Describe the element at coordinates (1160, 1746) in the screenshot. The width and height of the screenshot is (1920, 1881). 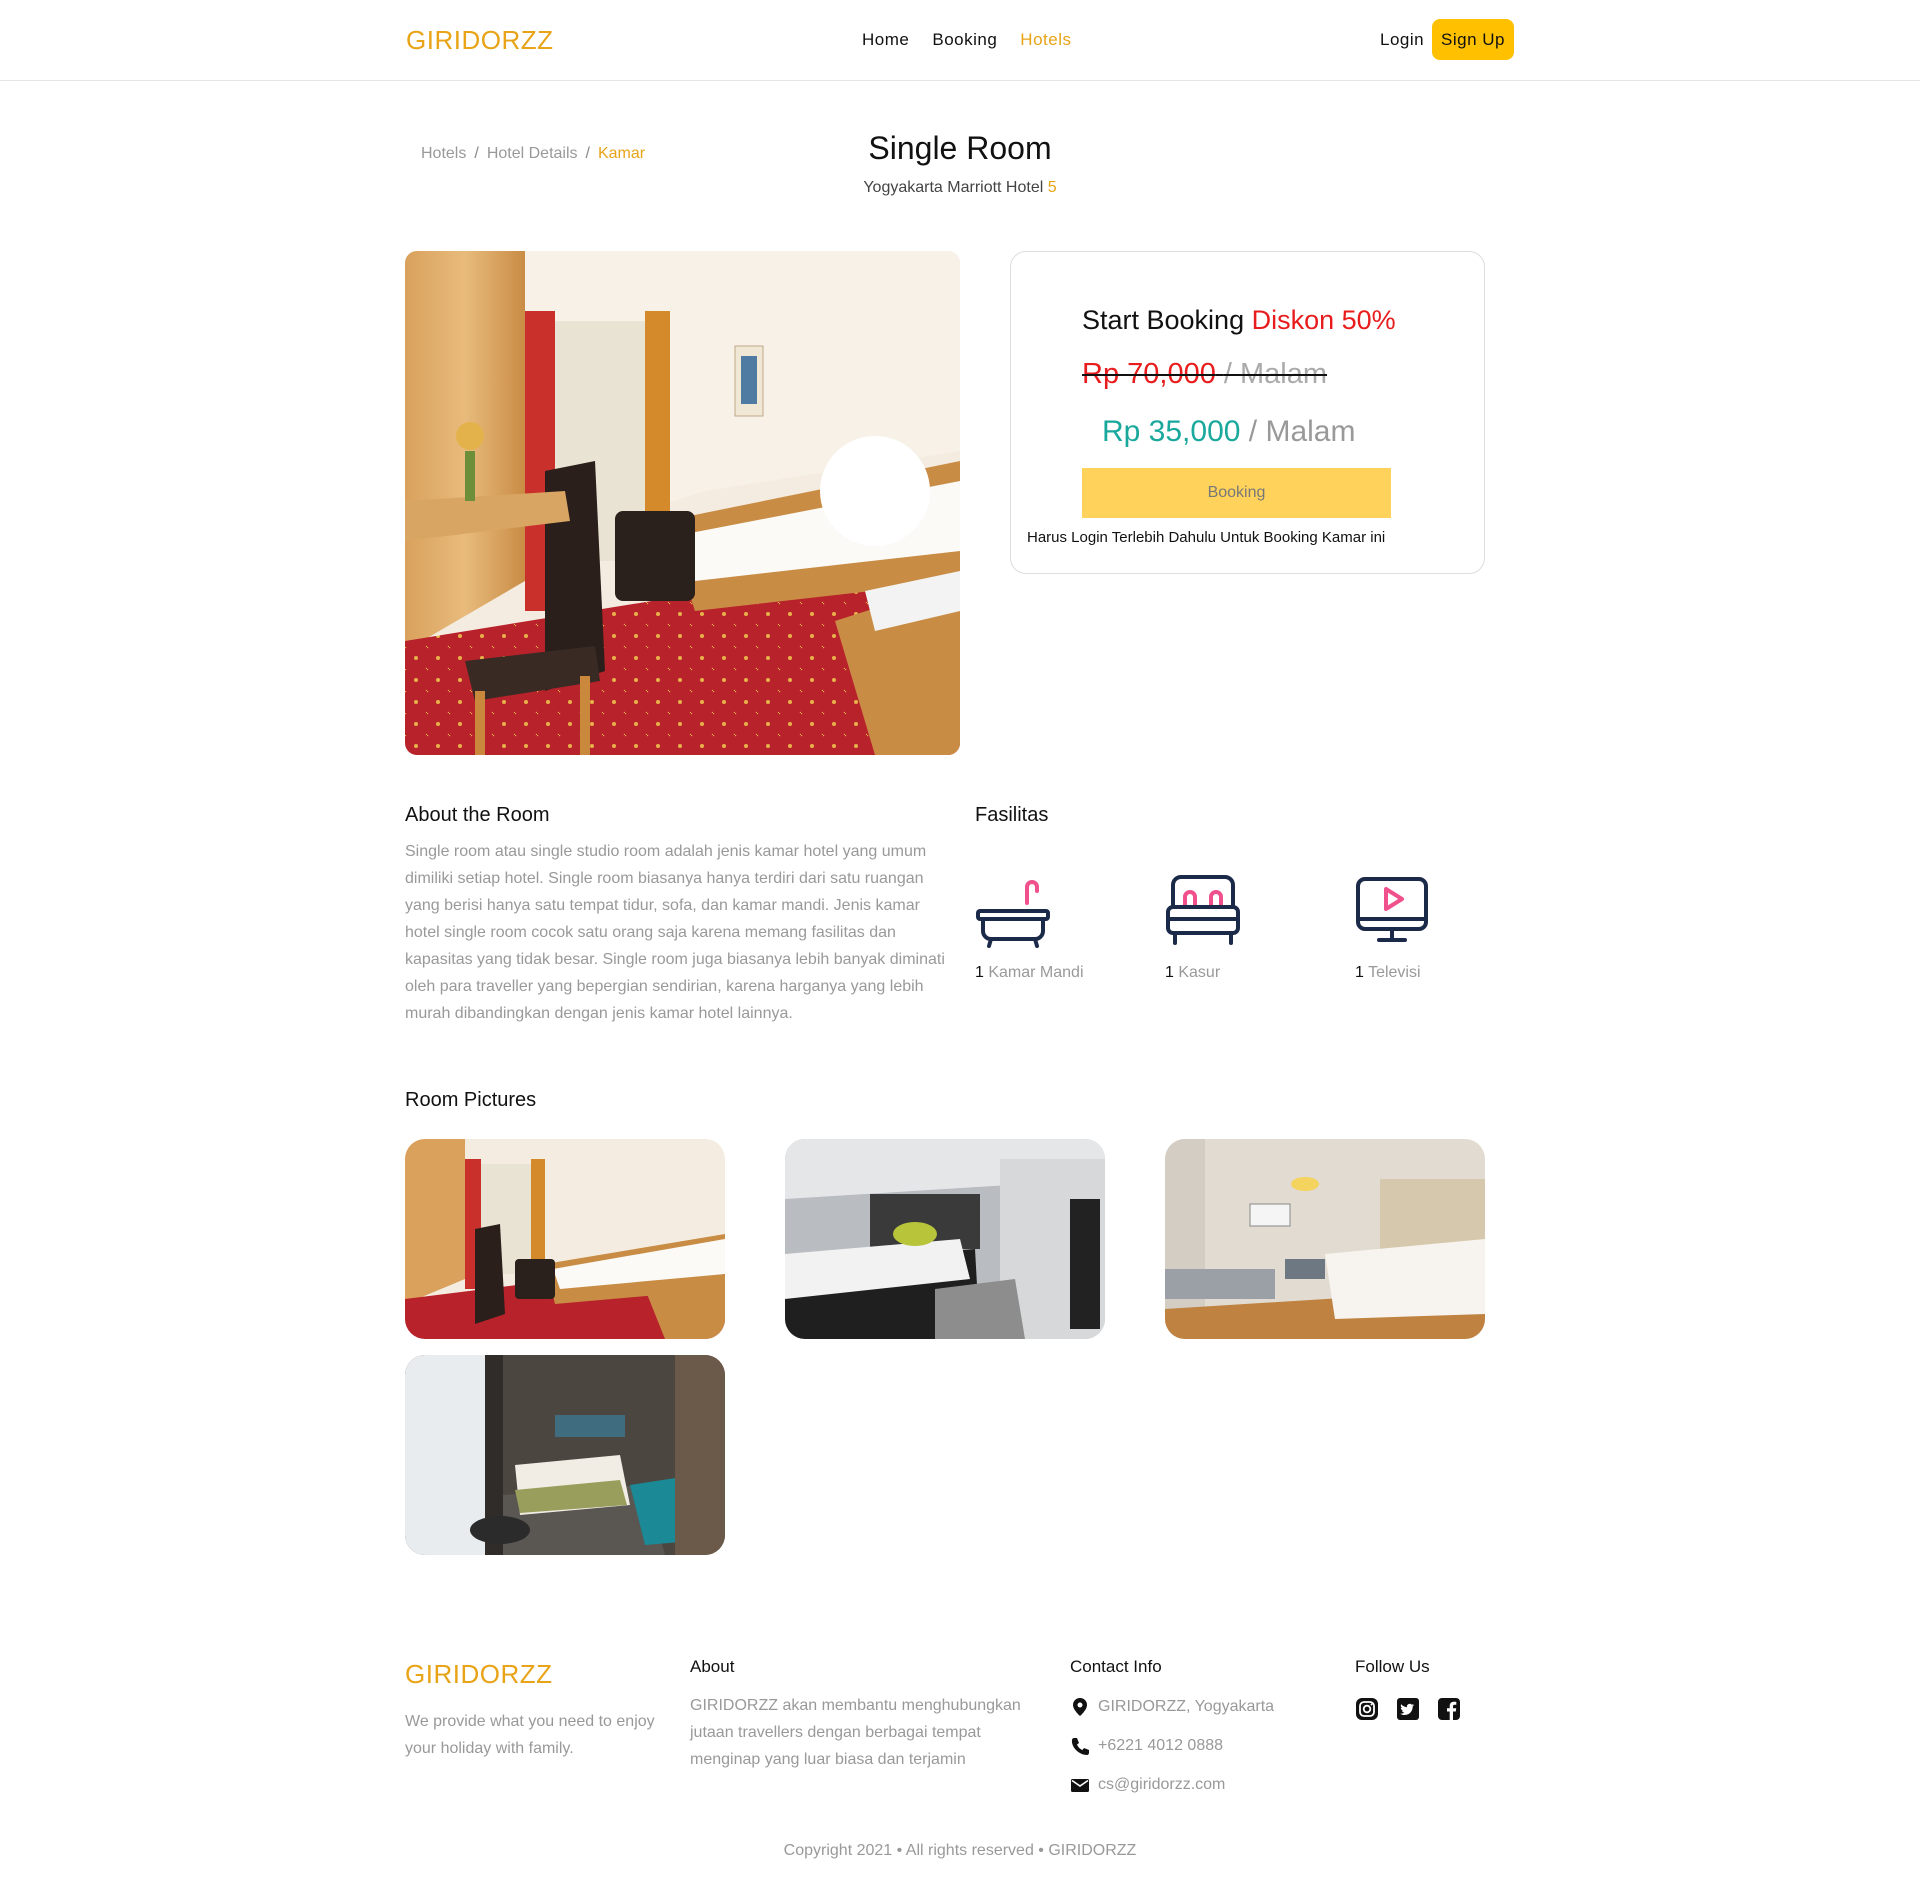
I see `contact-phone-text: +6221 4012 0888` at that location.